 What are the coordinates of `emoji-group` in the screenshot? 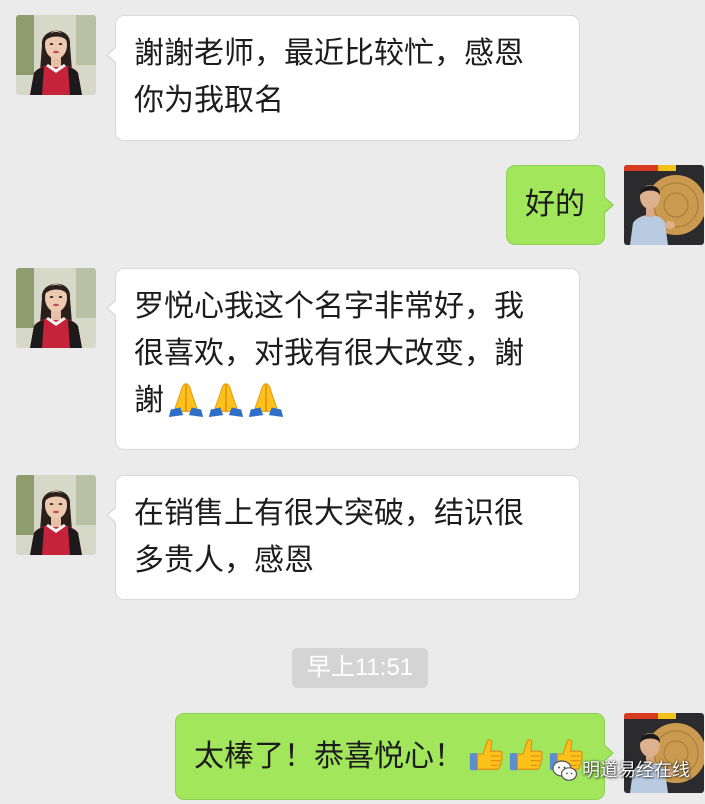 It's located at (227, 400).